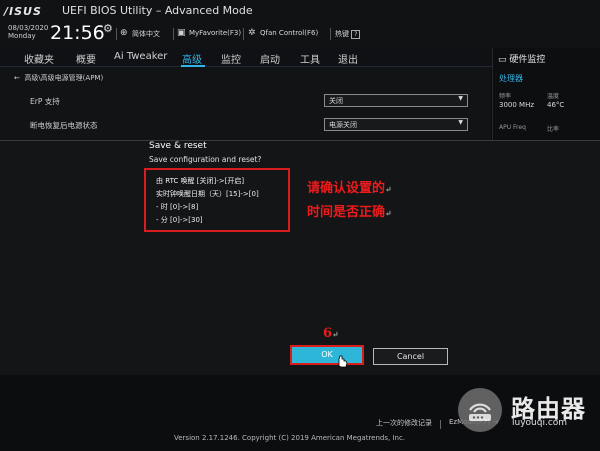 The height and width of the screenshot is (451, 600). Describe the element at coordinates (346, 188) in the screenshot. I see `annotation-note-line1-text: 请确认设置的` at that location.